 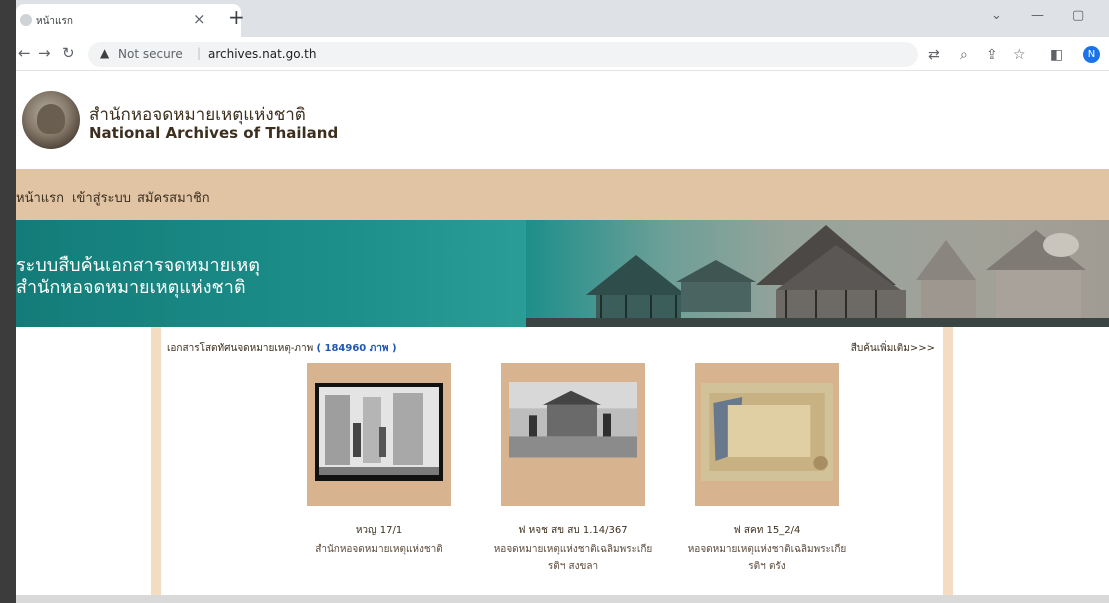 I want to click on browser-tab: หน้าแรก ×, so click(x=128, y=20).